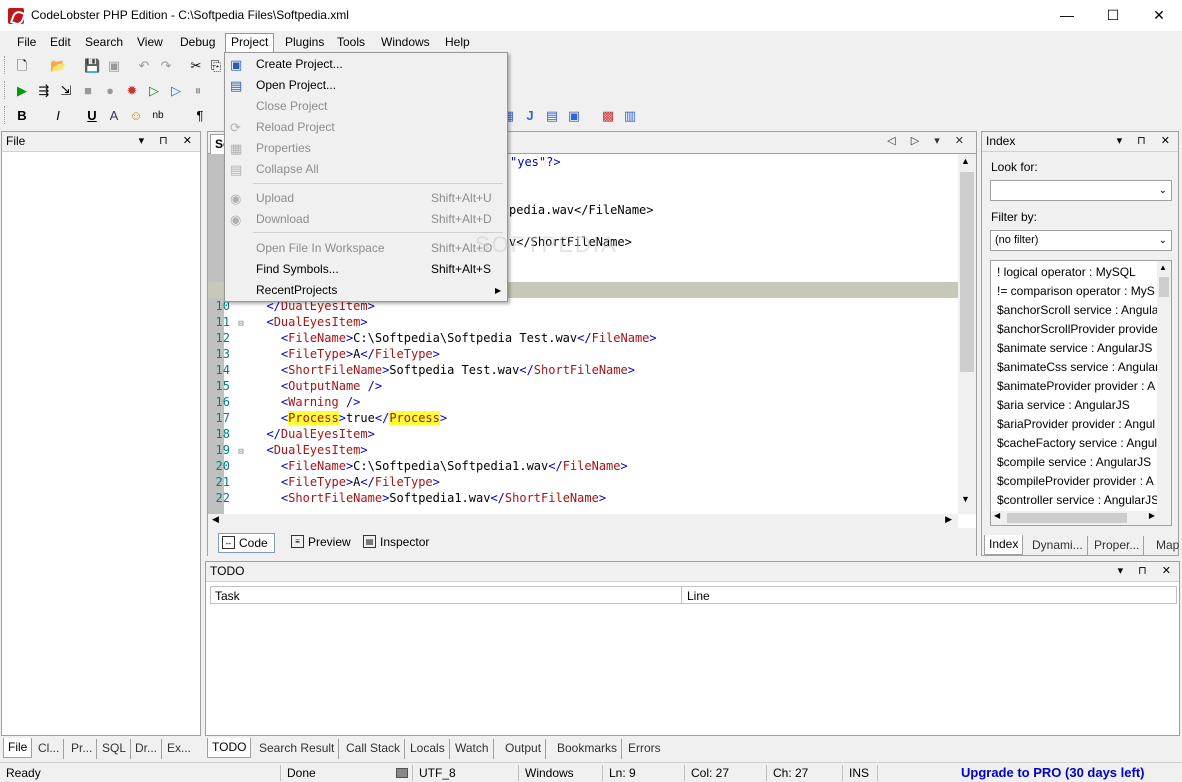 This screenshot has height=782, width=1182. I want to click on code-line: 11 ⊟ <DualEyesItem>, so click(288, 322).